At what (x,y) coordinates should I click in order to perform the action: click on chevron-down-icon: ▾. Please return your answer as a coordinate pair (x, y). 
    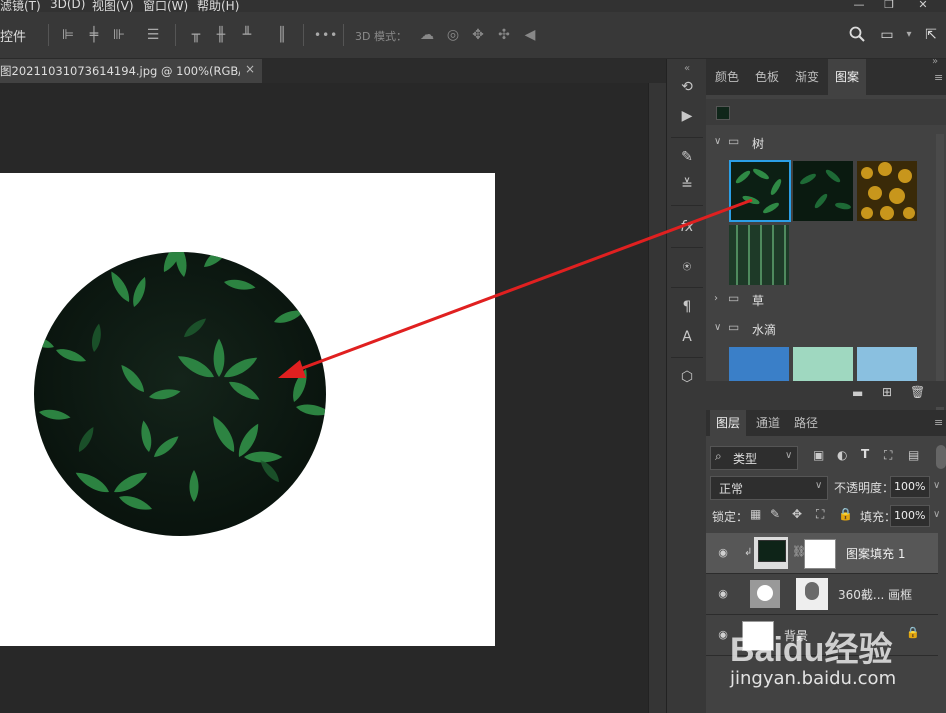
    Looking at the image, I should click on (909, 35).